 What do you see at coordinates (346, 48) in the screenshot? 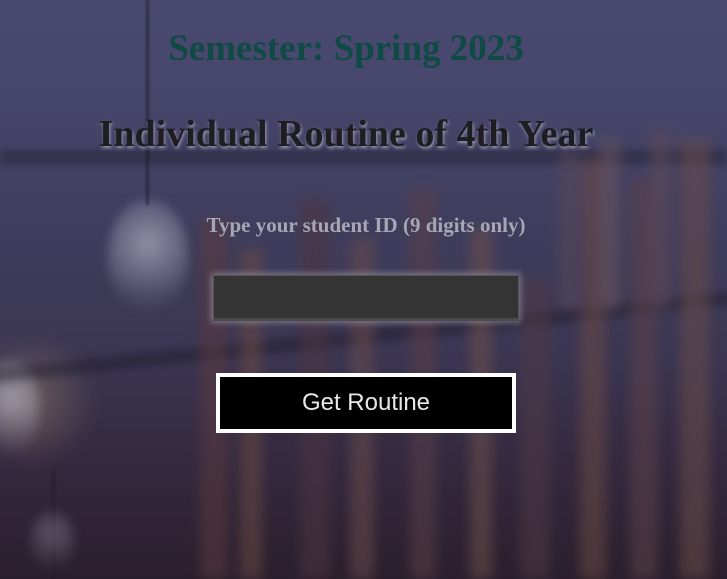
I see `semester-heading: Semester: Spring 2023` at bounding box center [346, 48].